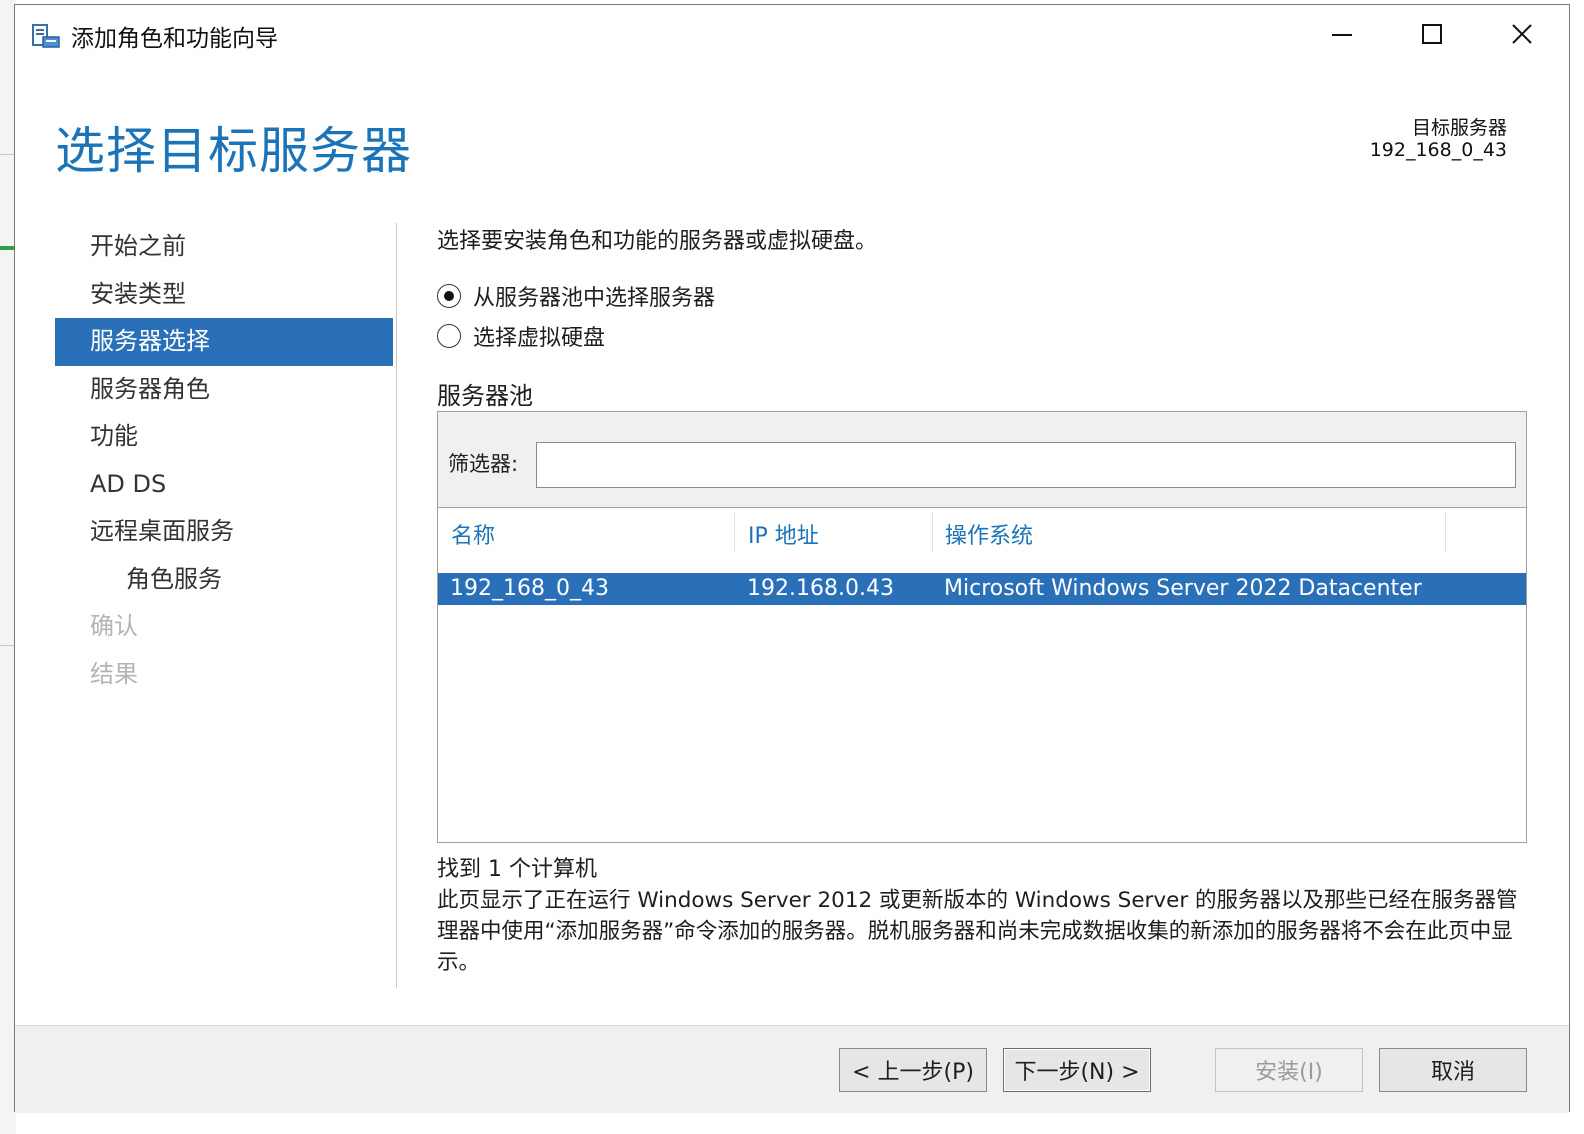 The image size is (1584, 1134). I want to click on nav-item-installation-type: 安装类型, so click(224, 295).